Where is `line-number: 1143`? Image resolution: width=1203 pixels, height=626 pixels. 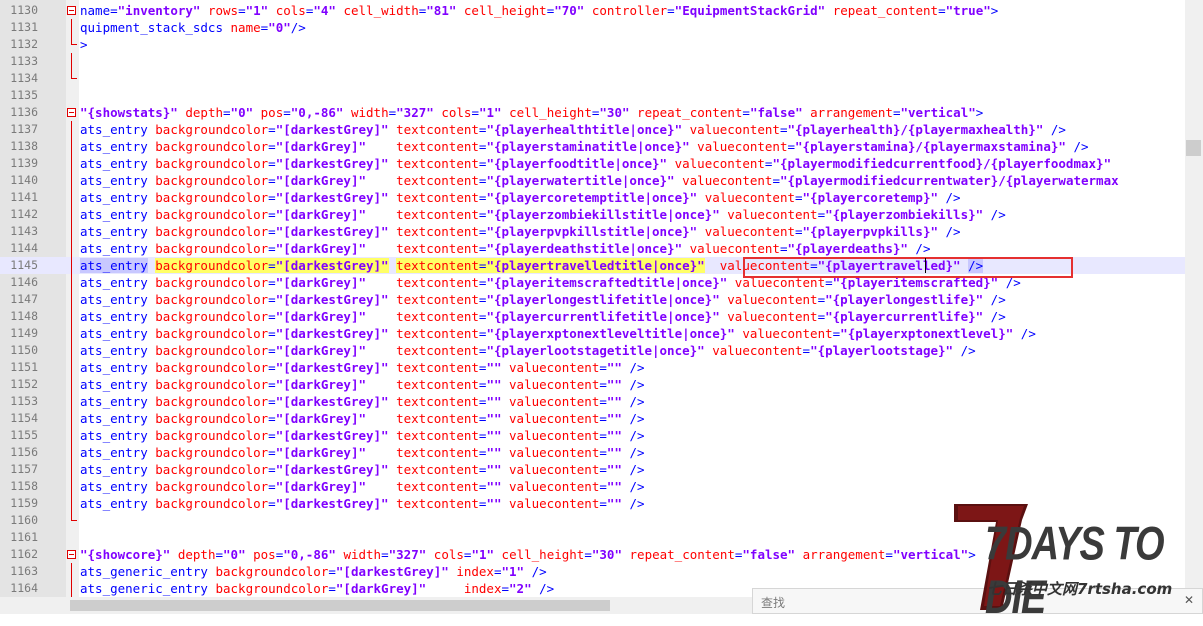 line-number: 1143 is located at coordinates (24, 231).